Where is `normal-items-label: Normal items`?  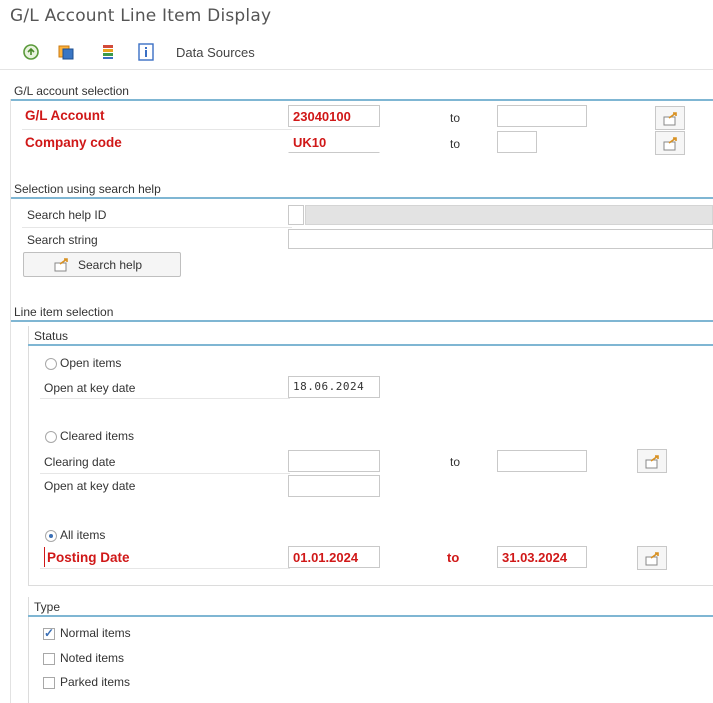 normal-items-label: Normal items is located at coordinates (95, 633).